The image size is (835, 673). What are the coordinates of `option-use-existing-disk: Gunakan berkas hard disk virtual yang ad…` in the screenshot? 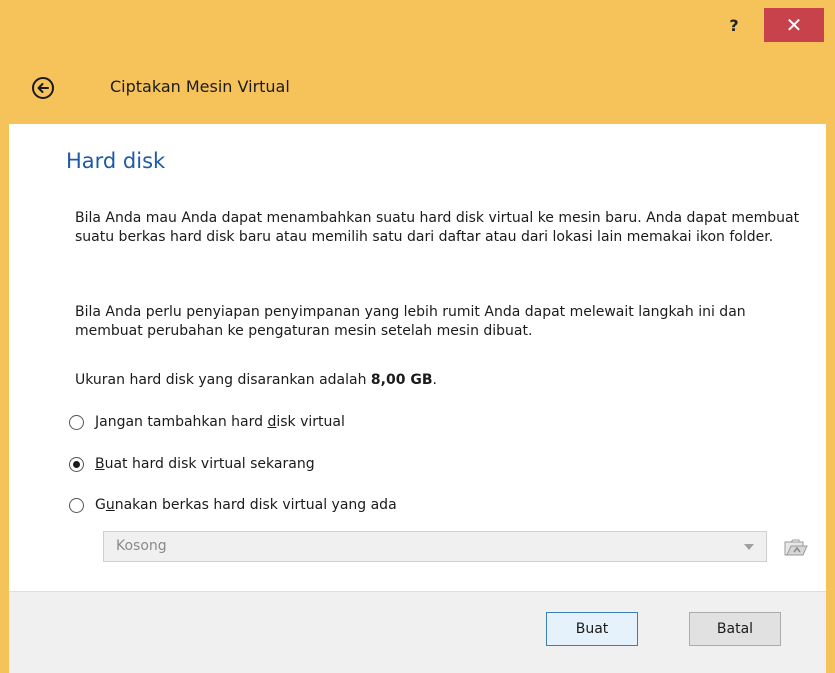 It's located at (233, 505).